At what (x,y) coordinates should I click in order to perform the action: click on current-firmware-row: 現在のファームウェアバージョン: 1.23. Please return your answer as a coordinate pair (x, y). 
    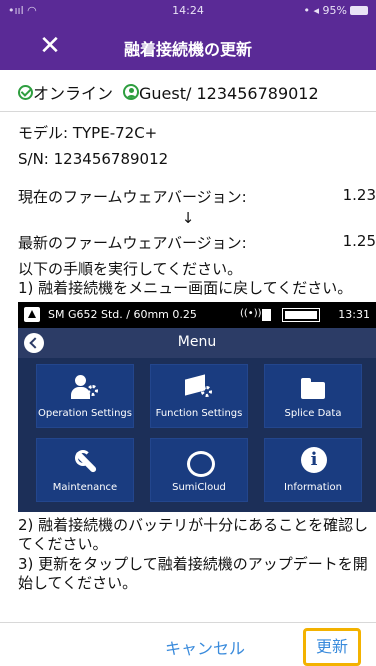
    Looking at the image, I should click on (197, 196).